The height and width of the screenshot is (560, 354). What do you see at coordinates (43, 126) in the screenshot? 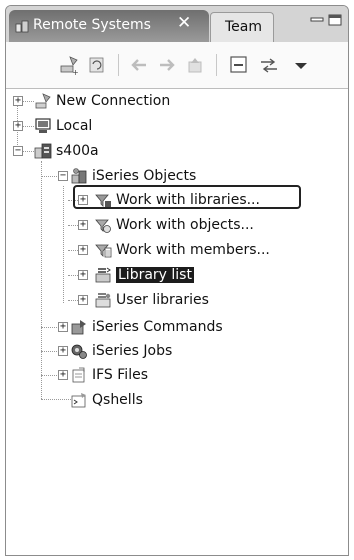
I see `local-computer-icon` at bounding box center [43, 126].